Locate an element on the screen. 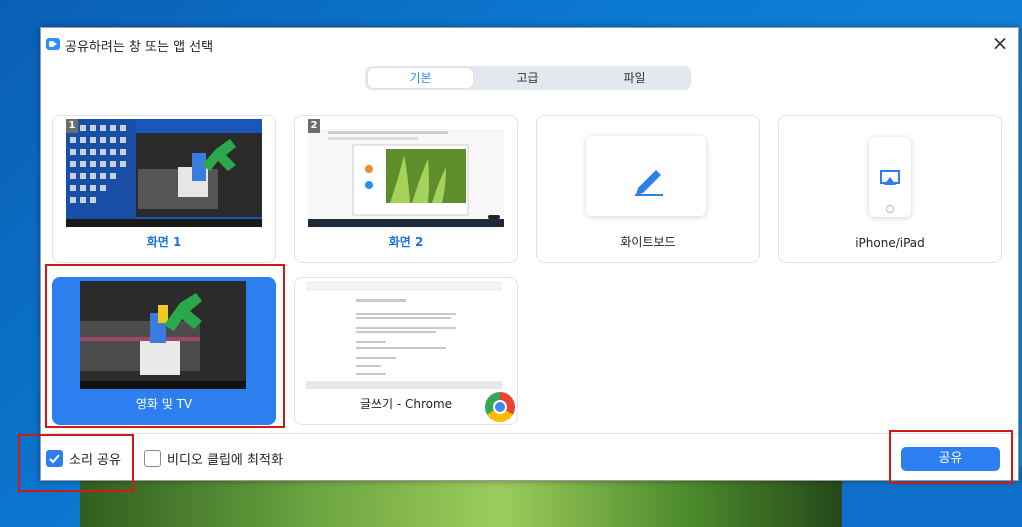  whiteboard-preview is located at coordinates (646, 176).